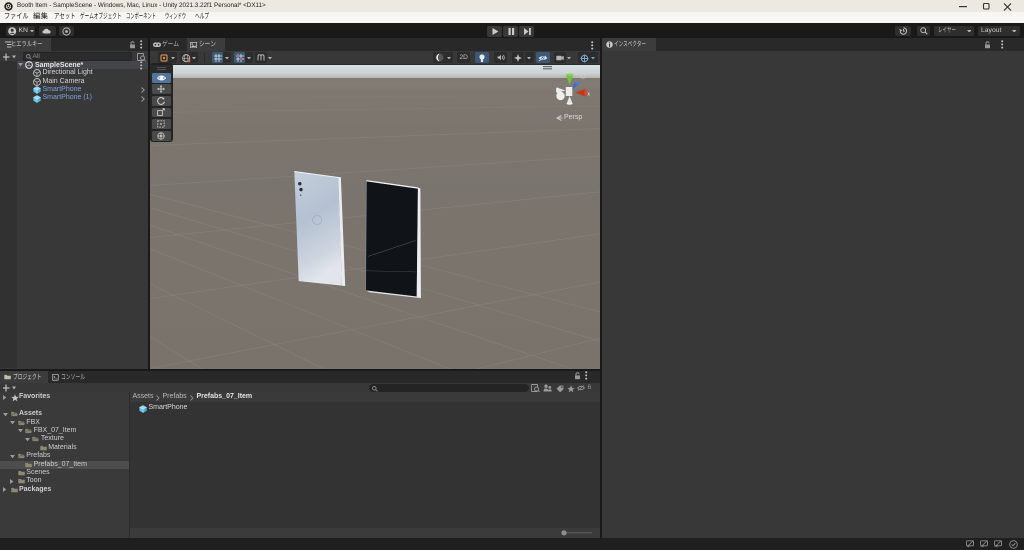 The height and width of the screenshot is (550, 1024). I want to click on svg-text: x, so click(589, 95).